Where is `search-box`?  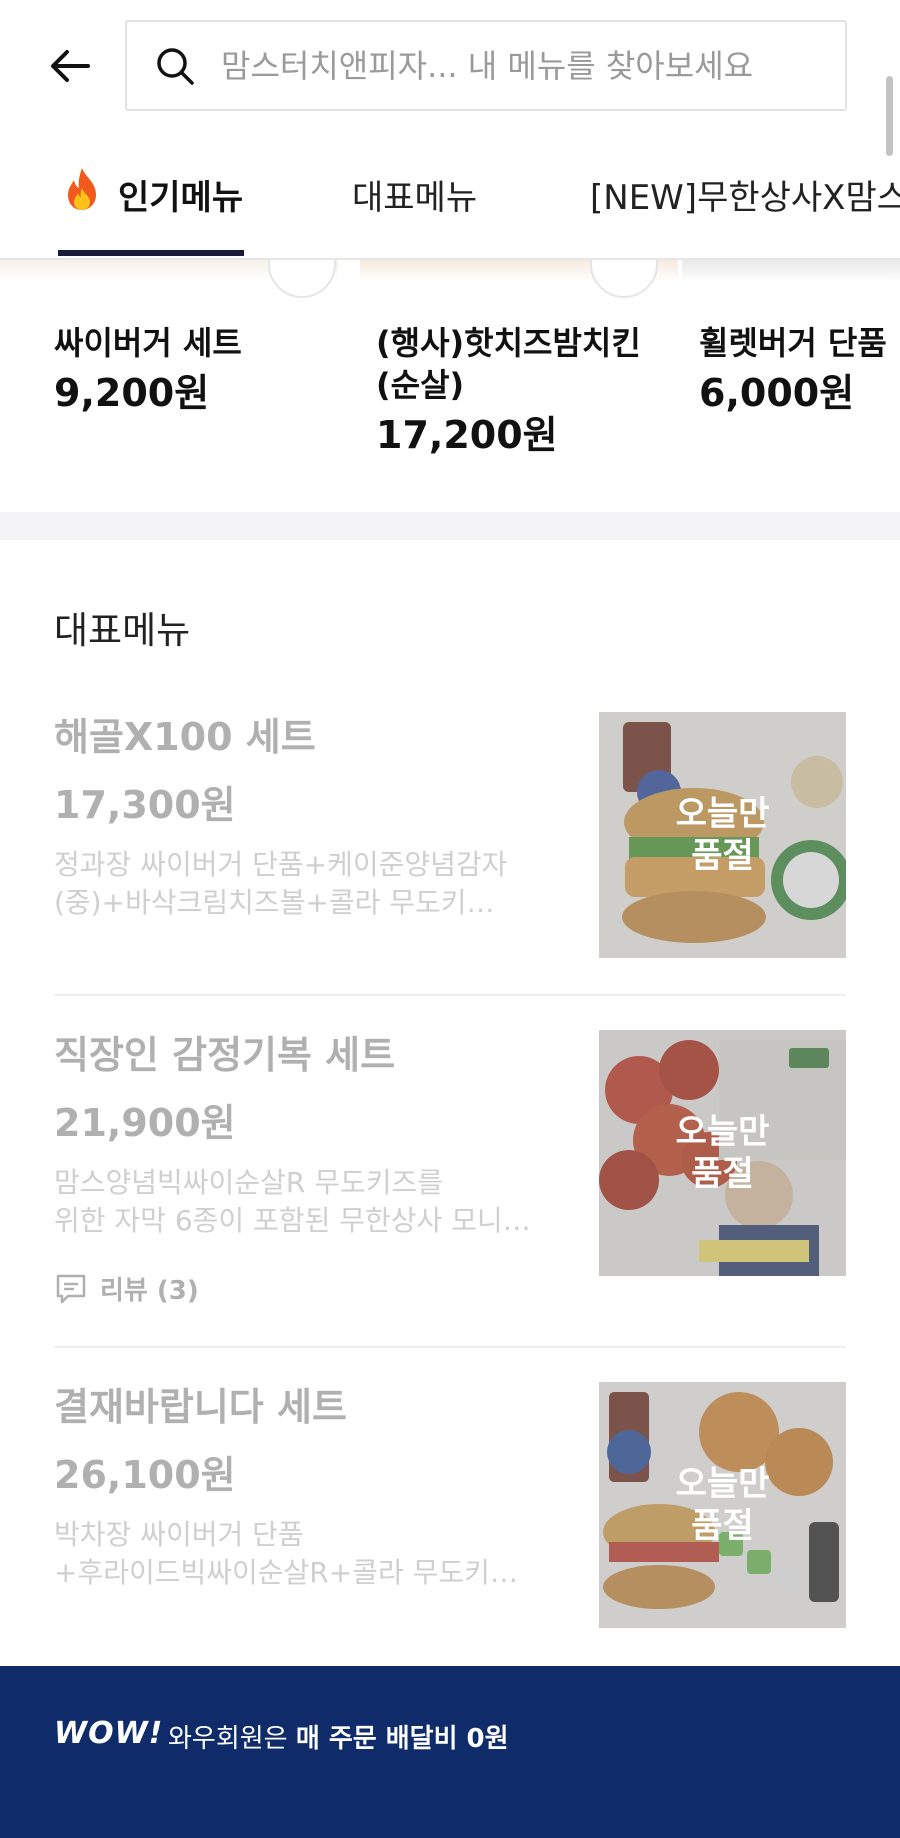
search-box is located at coordinates (486, 65).